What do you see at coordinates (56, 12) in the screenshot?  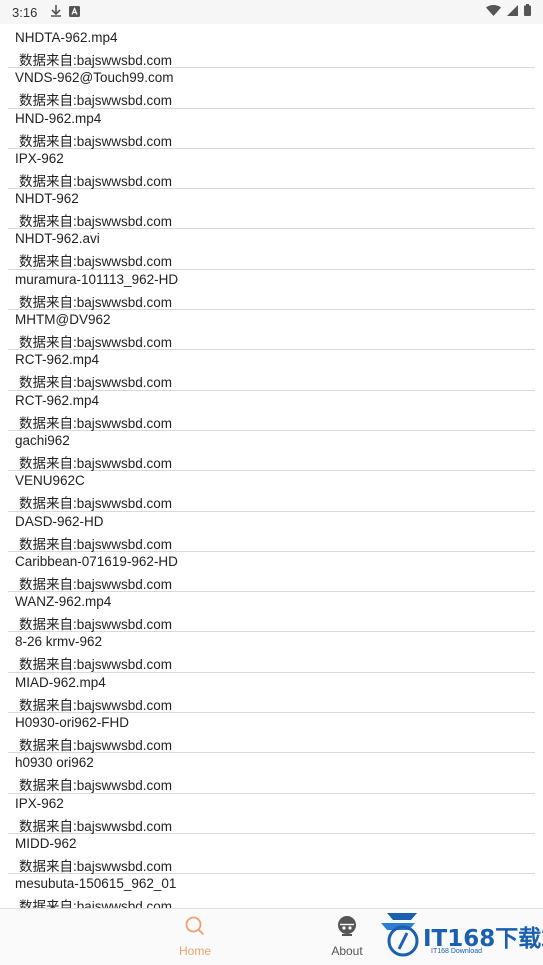 I see `download-icon` at bounding box center [56, 12].